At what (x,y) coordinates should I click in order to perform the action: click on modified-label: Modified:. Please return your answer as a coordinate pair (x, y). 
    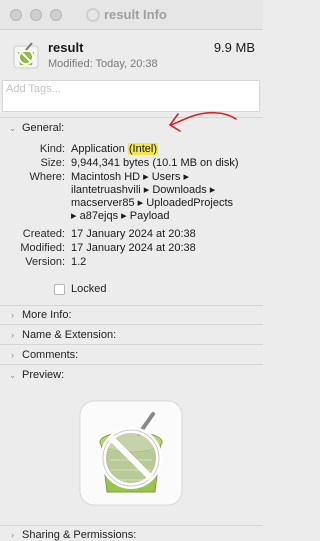
    Looking at the image, I should click on (42, 248).